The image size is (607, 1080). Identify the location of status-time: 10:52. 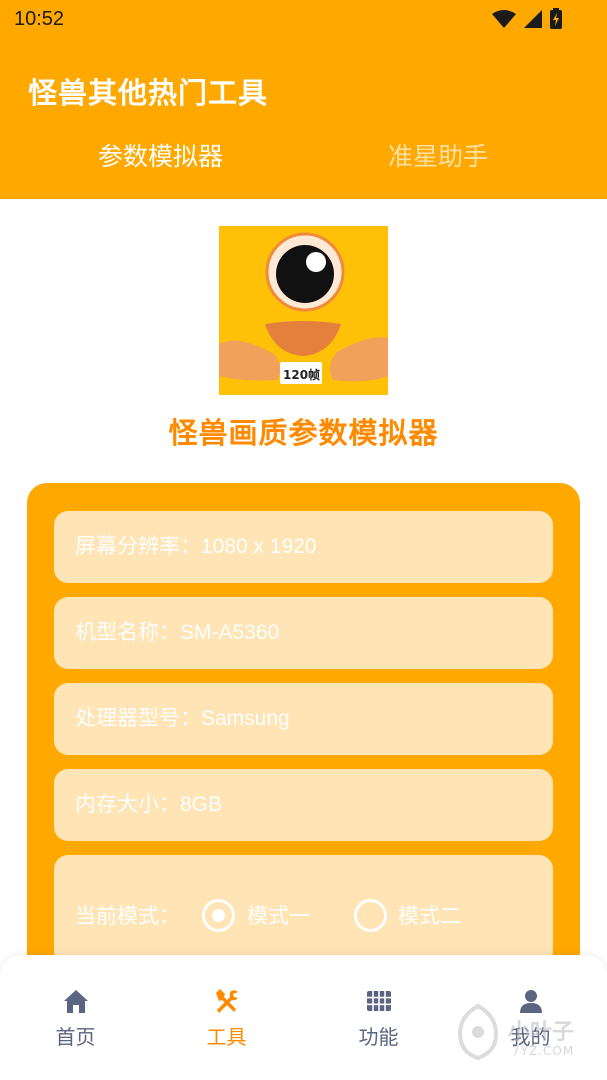
(39, 19).